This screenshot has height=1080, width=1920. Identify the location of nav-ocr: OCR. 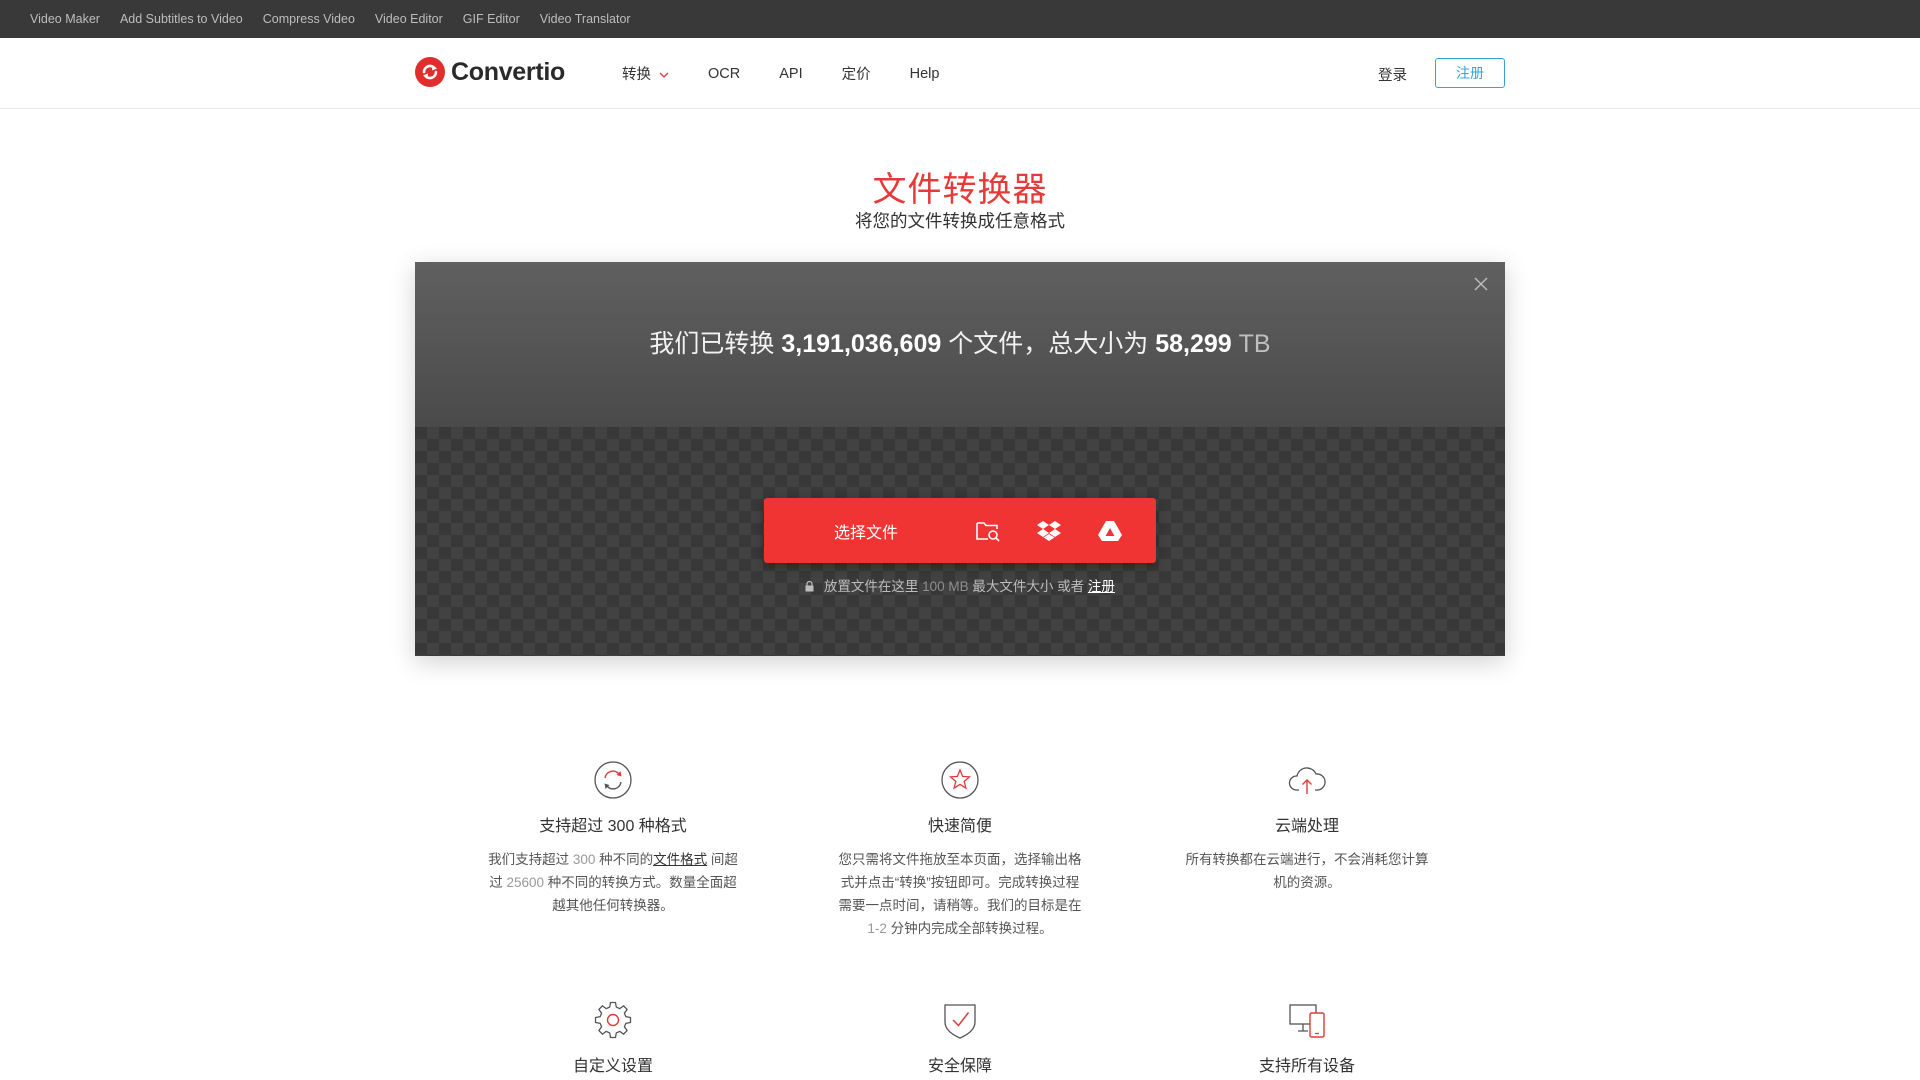
(724, 74).